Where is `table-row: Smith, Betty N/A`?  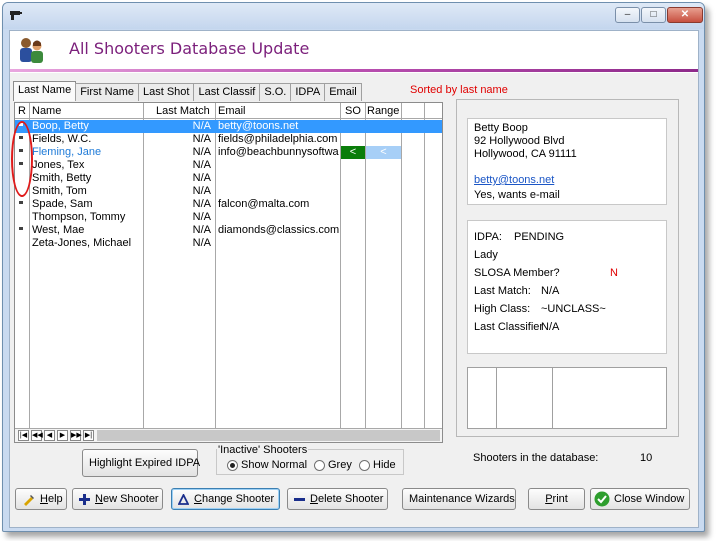 table-row: Smith, Betty N/A is located at coordinates (228, 178).